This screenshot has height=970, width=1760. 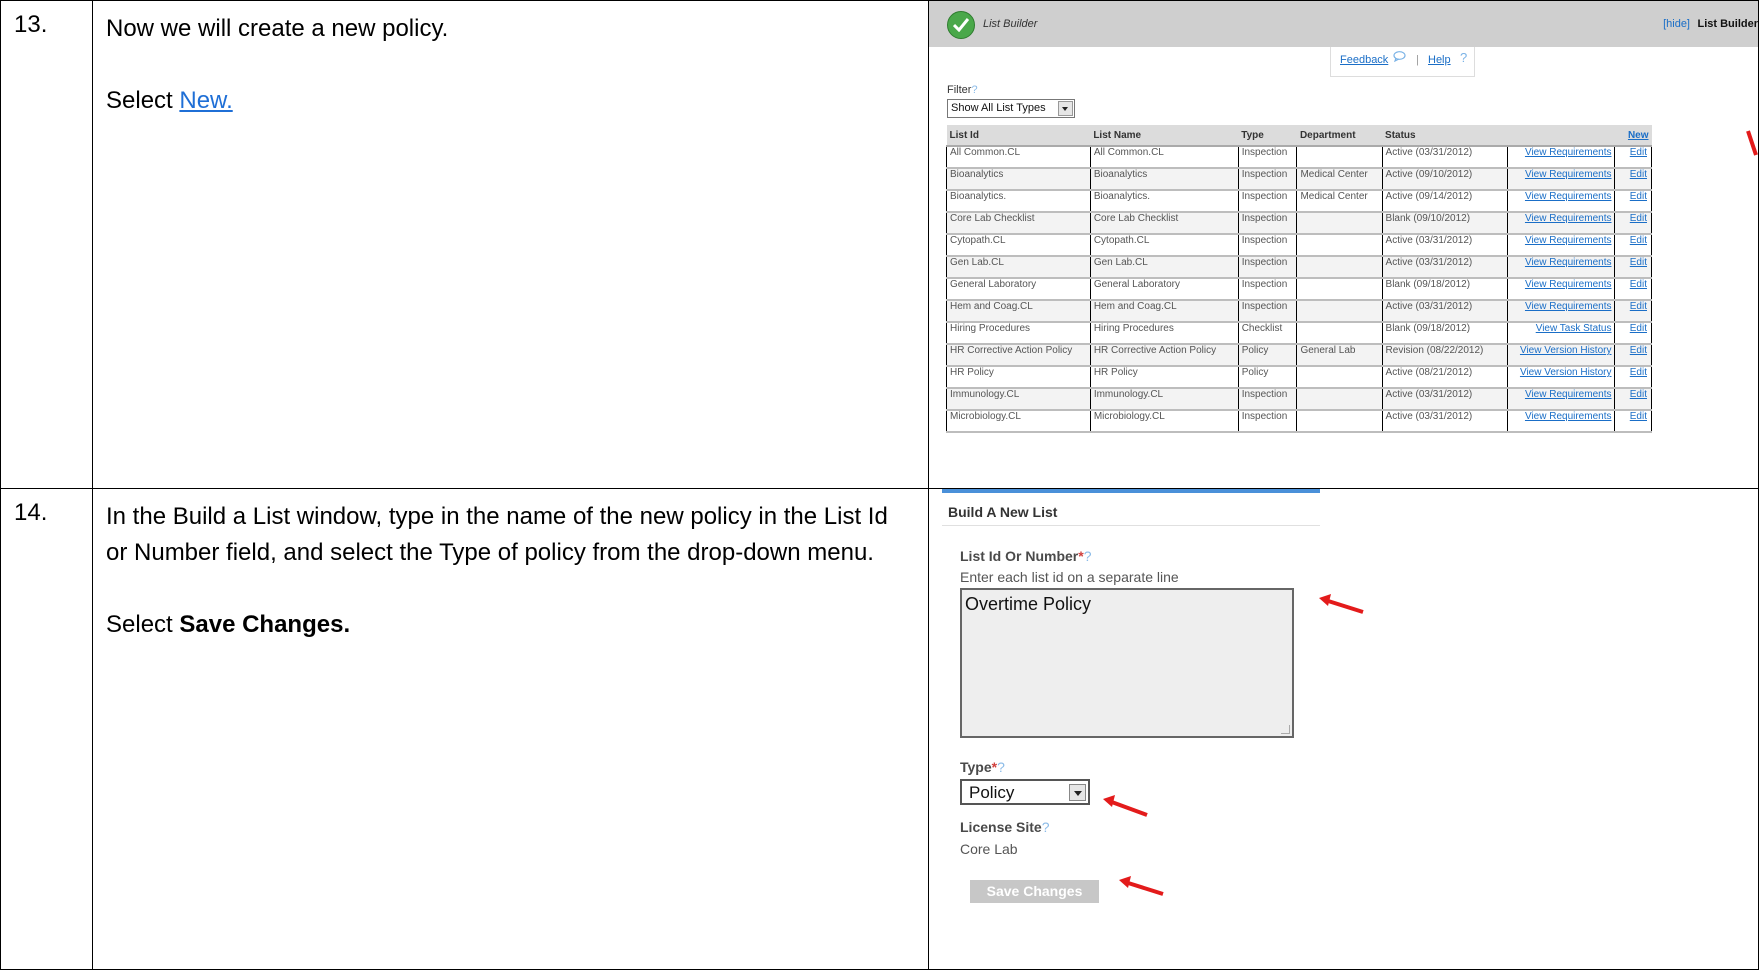 I want to click on list-id-value: Overtime Policy, so click(x=1028, y=604).